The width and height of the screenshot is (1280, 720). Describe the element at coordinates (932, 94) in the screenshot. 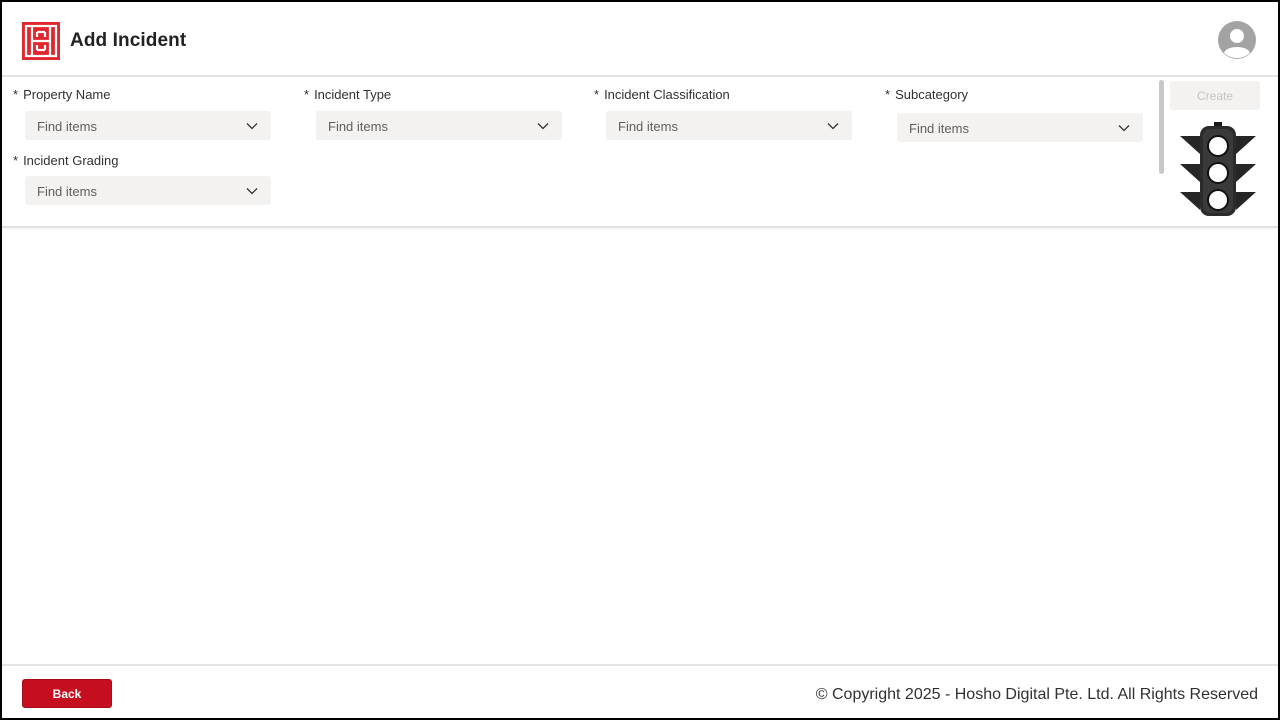

I see `subcategory-label: Subcategory` at that location.